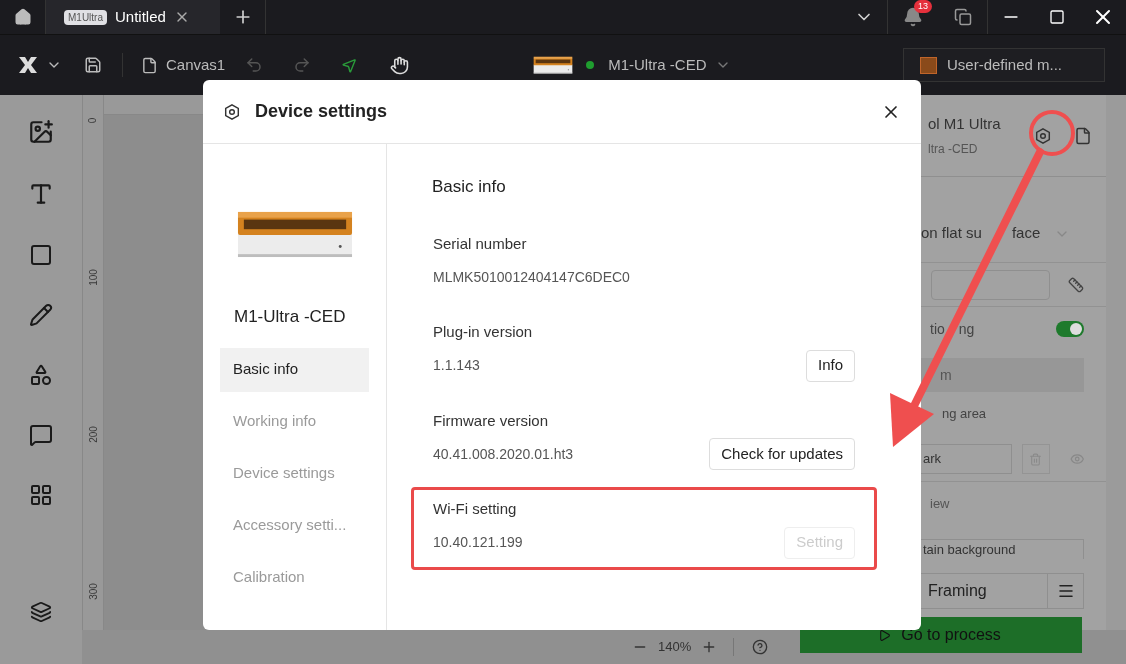 The height and width of the screenshot is (664, 1126). Describe the element at coordinates (41, 375) in the screenshot. I see `shapes-icon` at that location.